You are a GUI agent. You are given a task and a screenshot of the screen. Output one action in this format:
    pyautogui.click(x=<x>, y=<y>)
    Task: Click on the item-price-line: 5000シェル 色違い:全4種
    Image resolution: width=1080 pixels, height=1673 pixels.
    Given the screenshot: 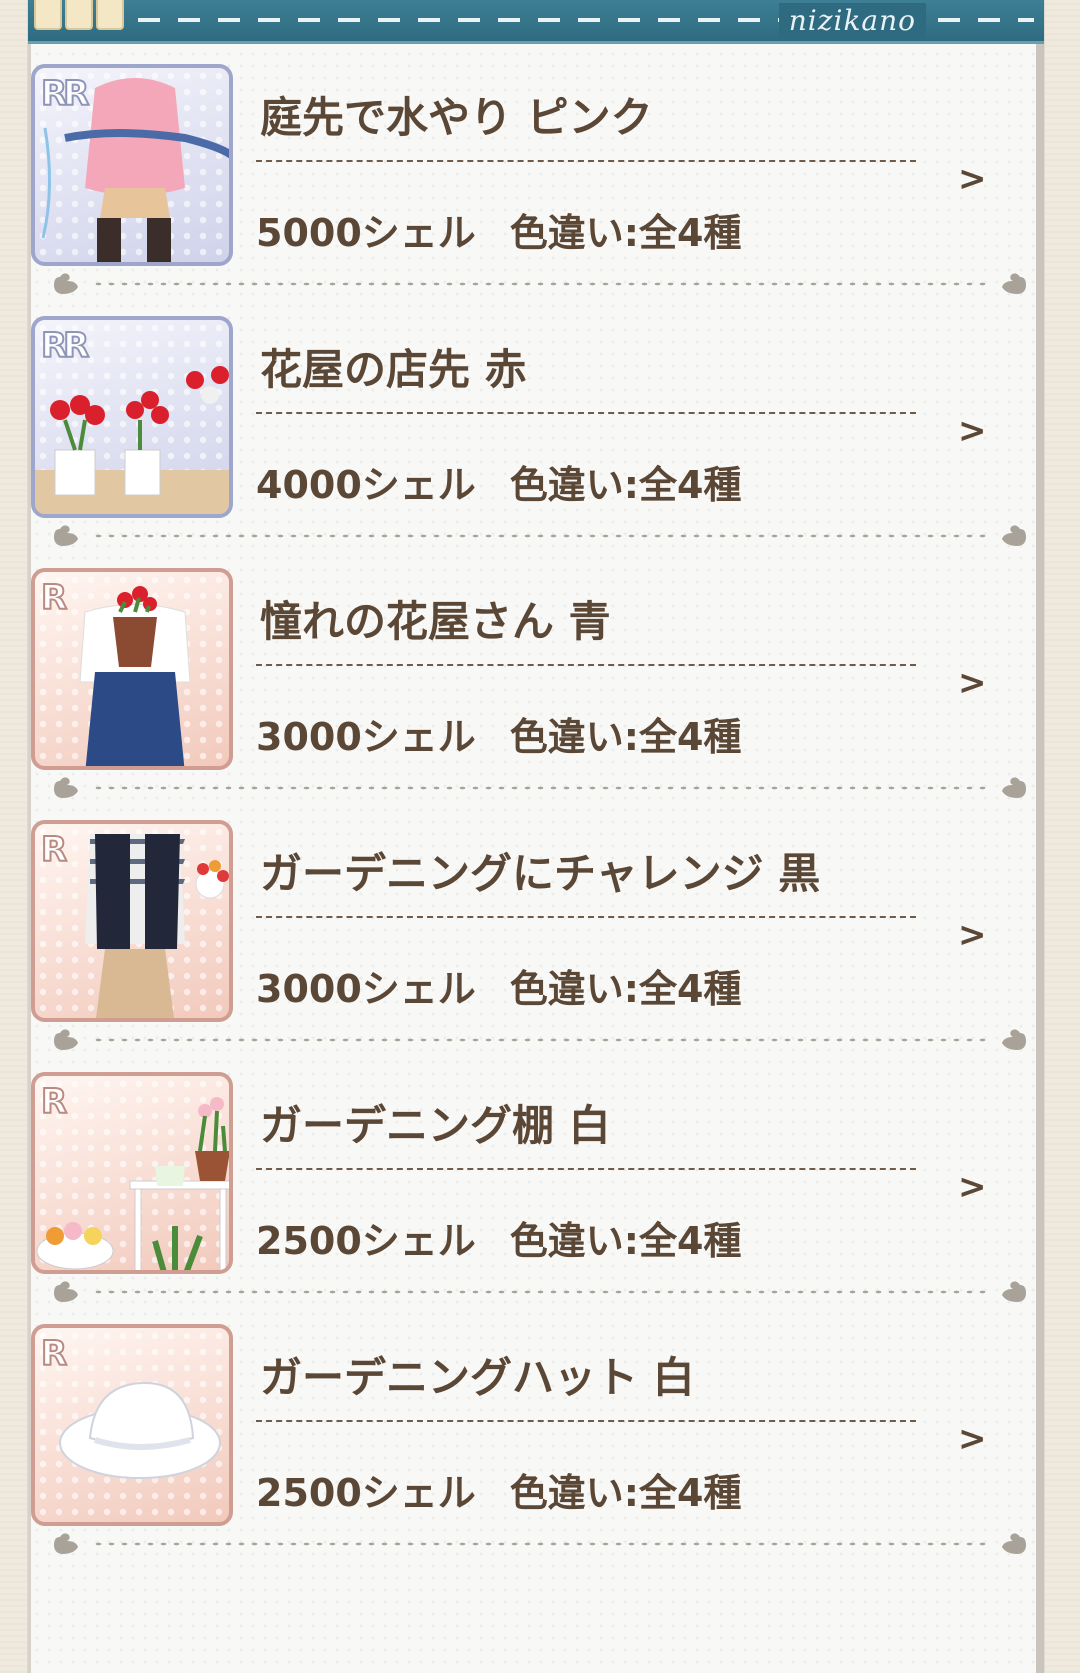 What is the action you would take?
    pyautogui.click(x=498, y=229)
    